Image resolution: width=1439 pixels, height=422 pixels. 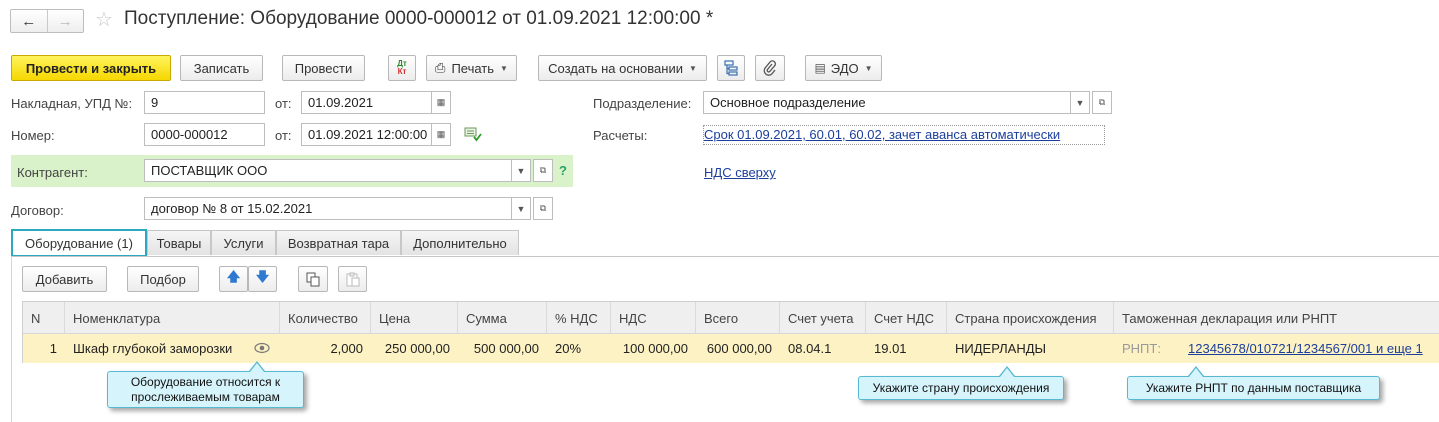 What do you see at coordinates (823, 318) in the screenshot?
I see `column-header-account: Счет учета` at bounding box center [823, 318].